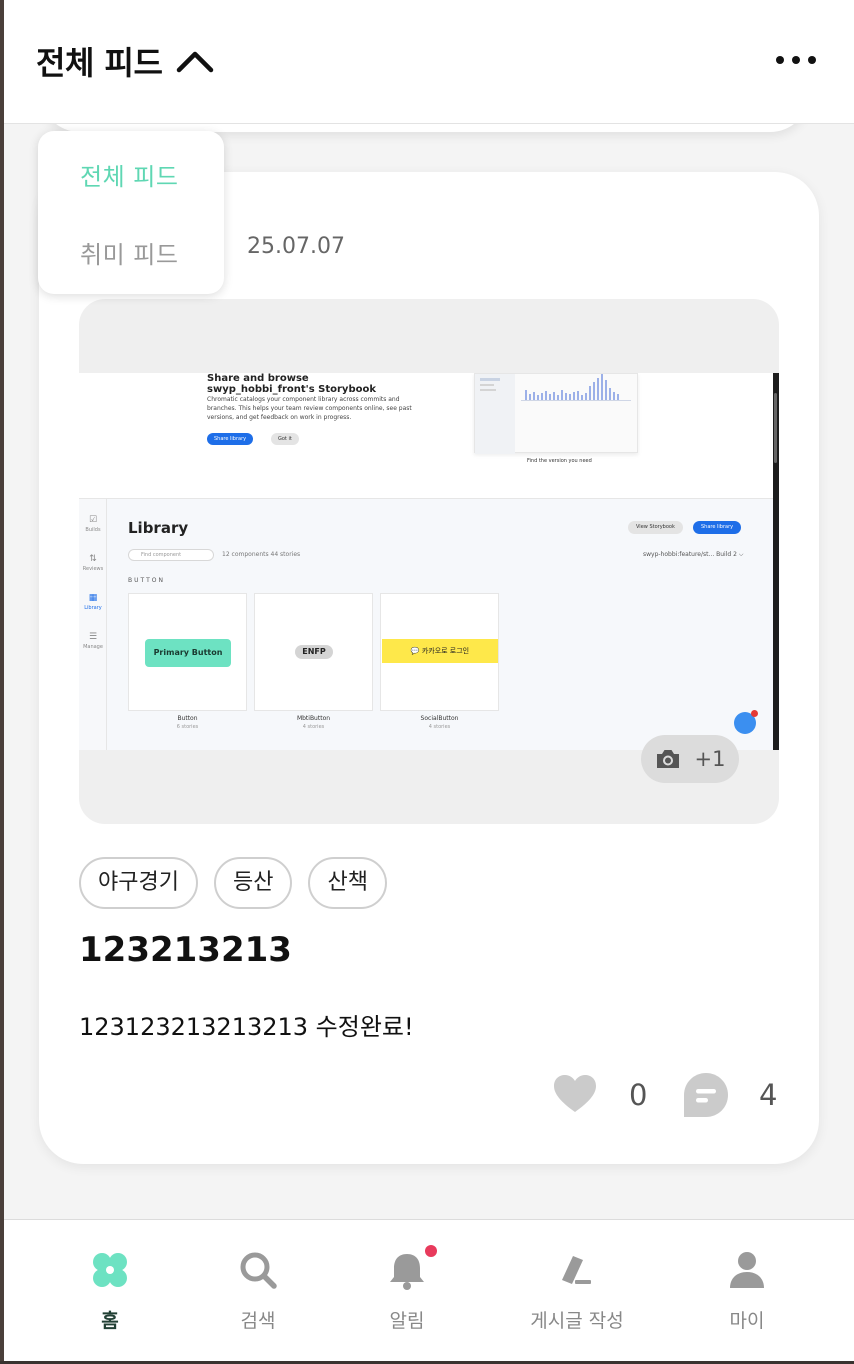  I want to click on comment-count: 4, so click(768, 1095).